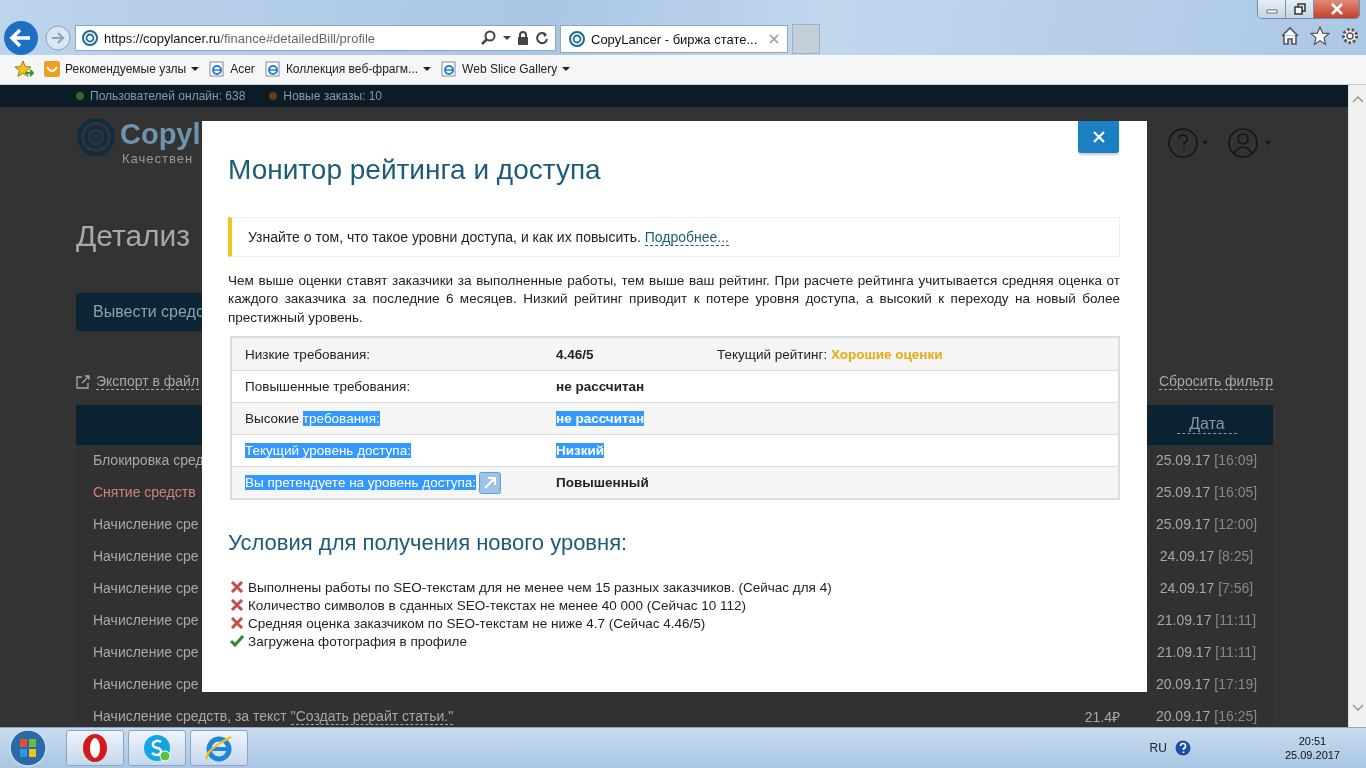  Describe the element at coordinates (1101, 716) in the screenshot. I see `table-cell-text: 21.4₽` at that location.